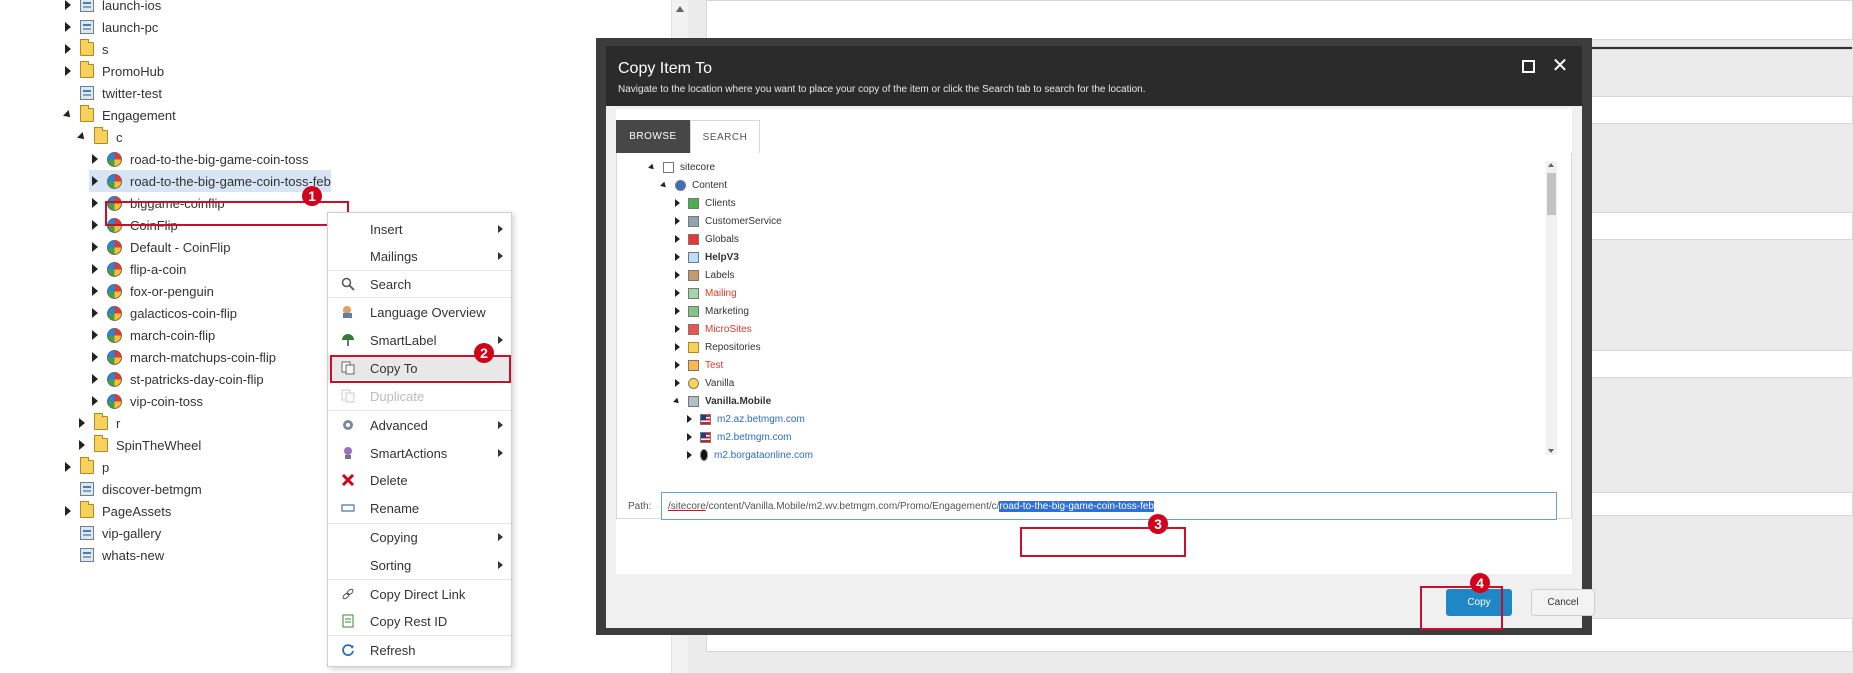 The height and width of the screenshot is (673, 1853). I want to click on dialog-tree-item: Content, so click(693, 185).